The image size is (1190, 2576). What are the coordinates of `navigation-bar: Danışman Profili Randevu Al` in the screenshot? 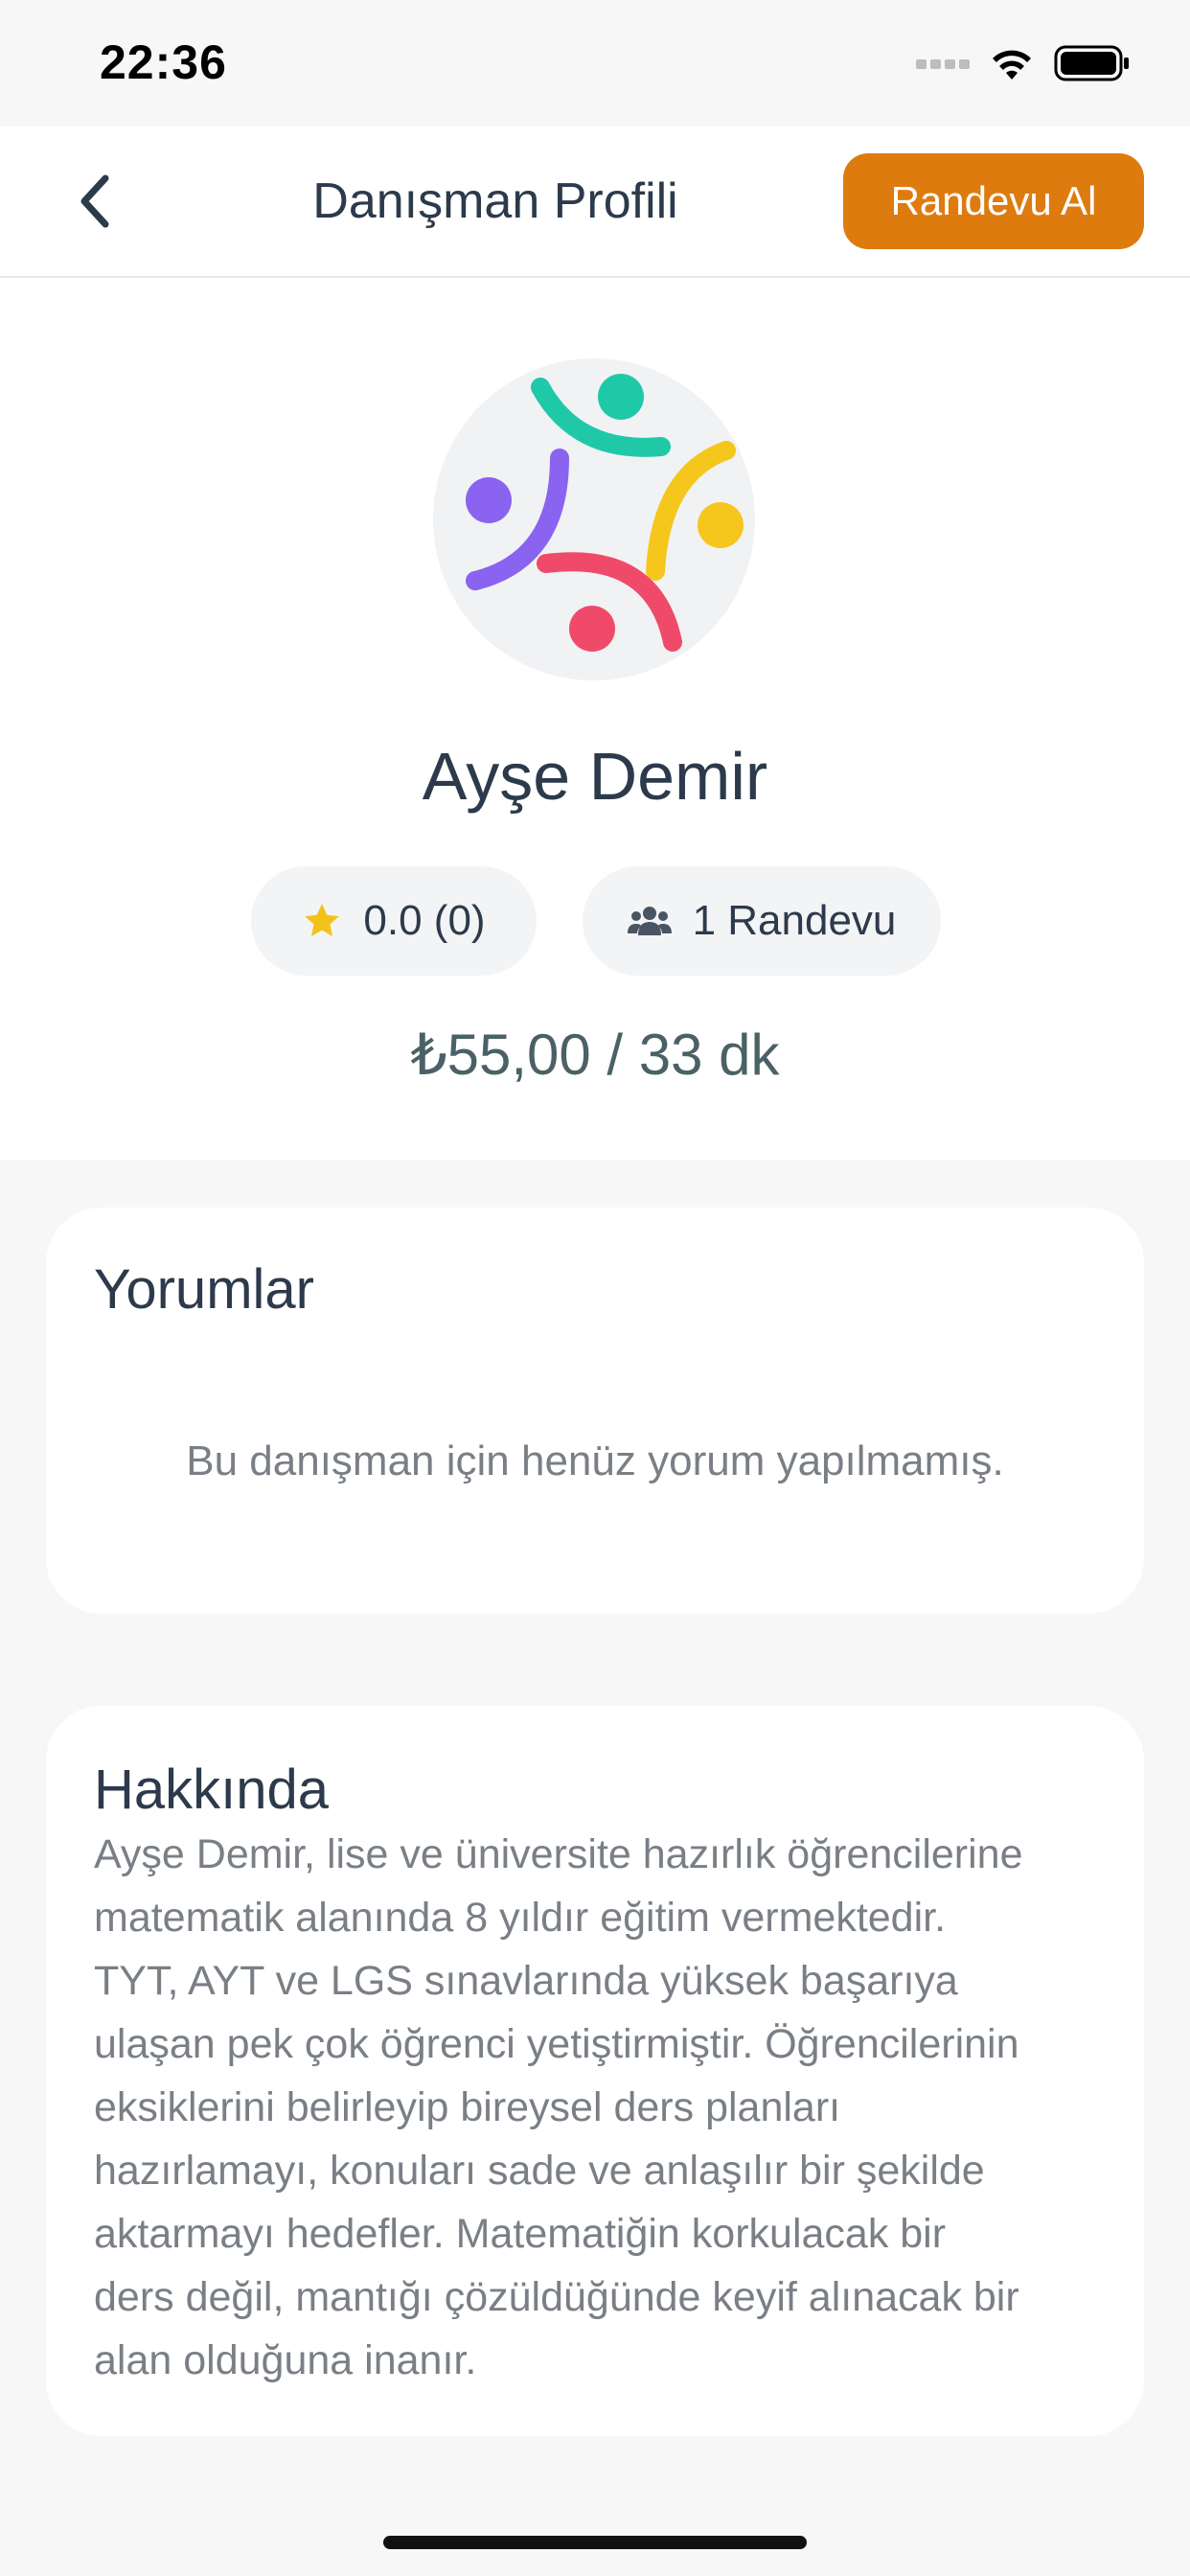 It's located at (595, 202).